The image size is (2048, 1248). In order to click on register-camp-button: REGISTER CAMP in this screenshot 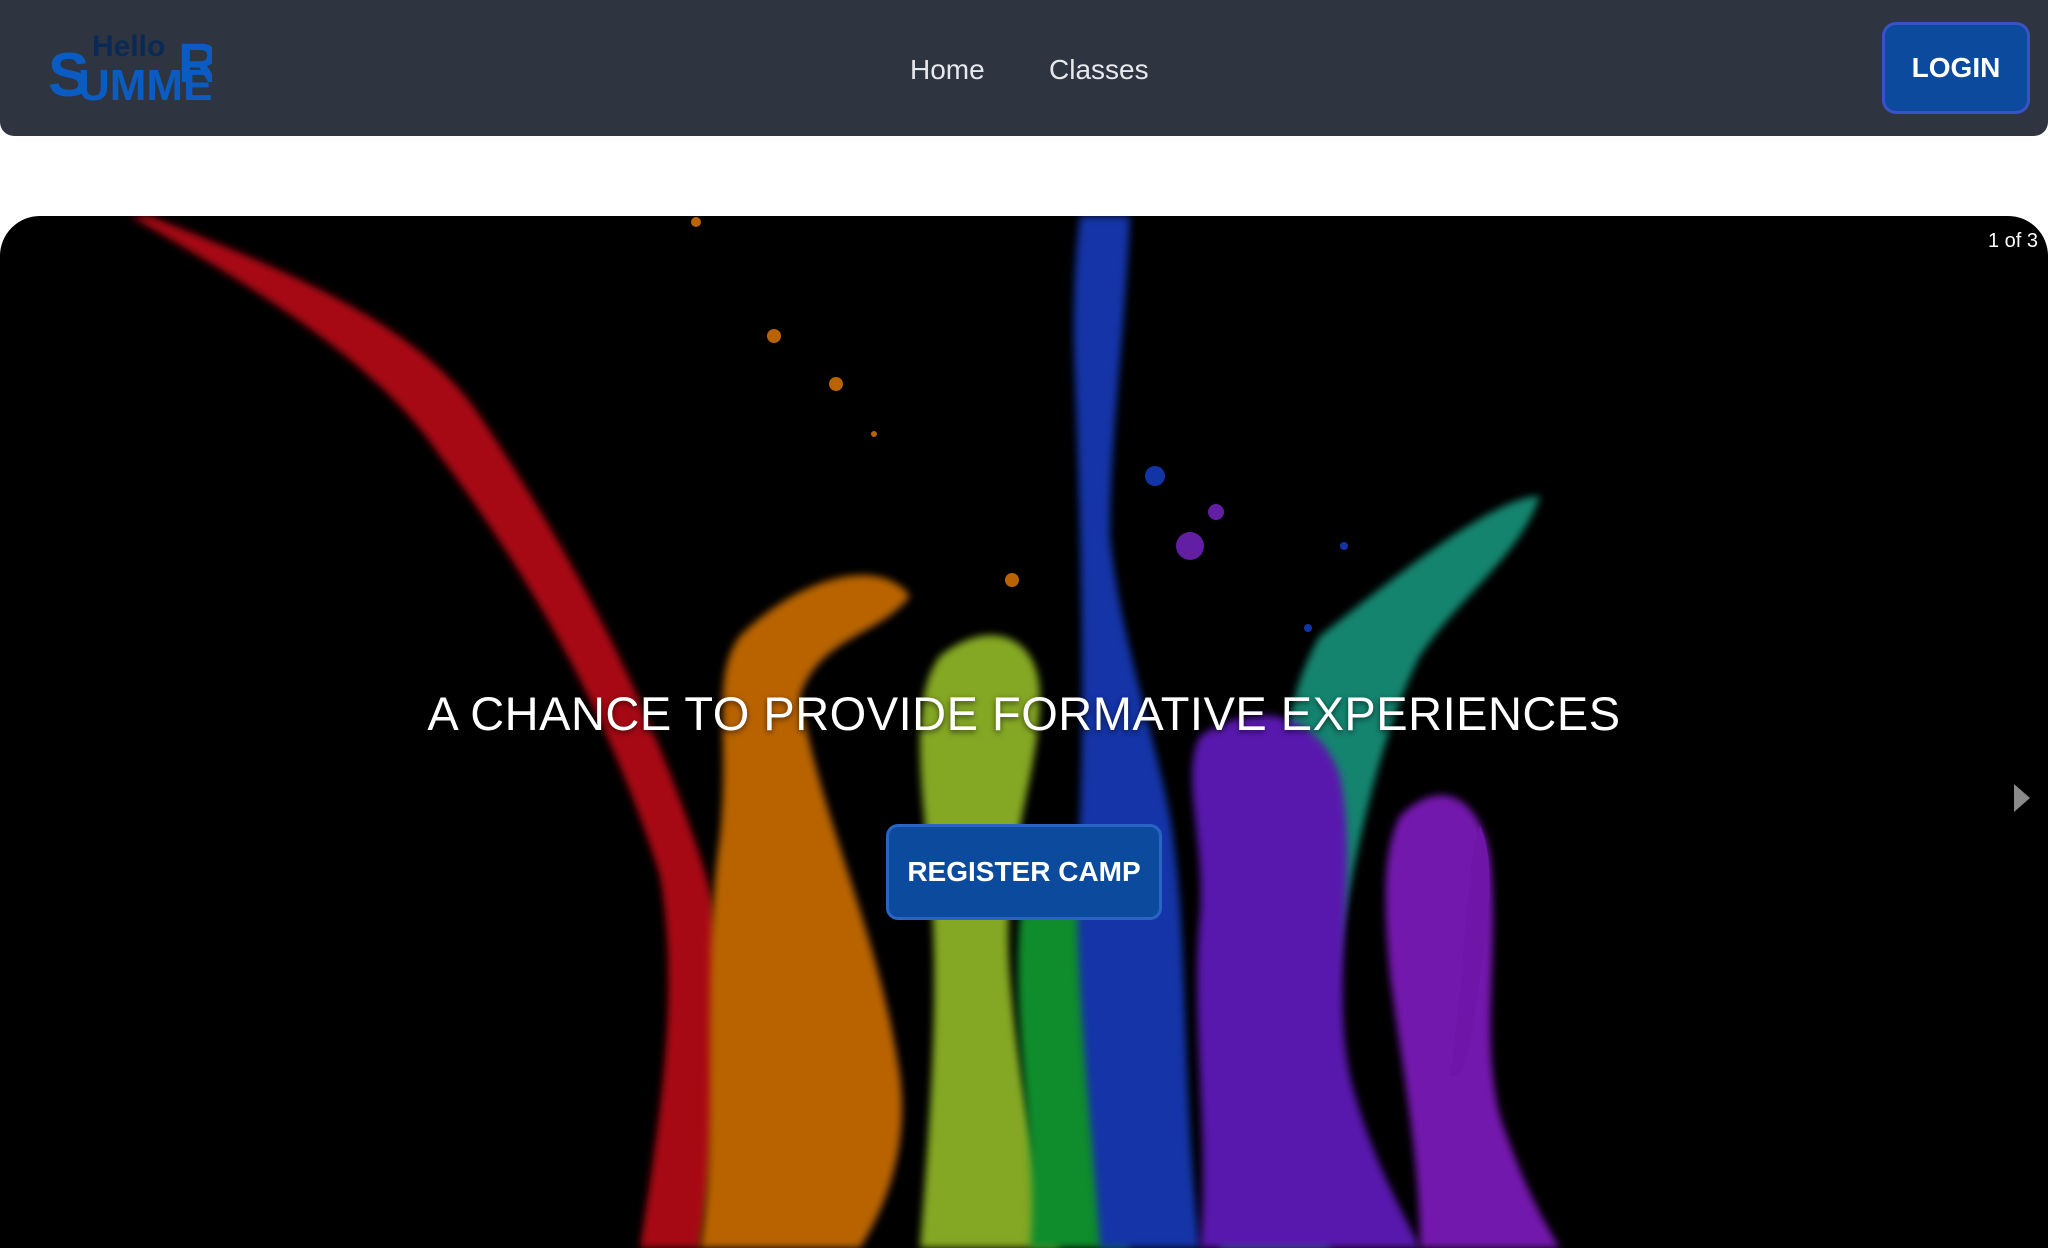, I will do `click(1024, 872)`.